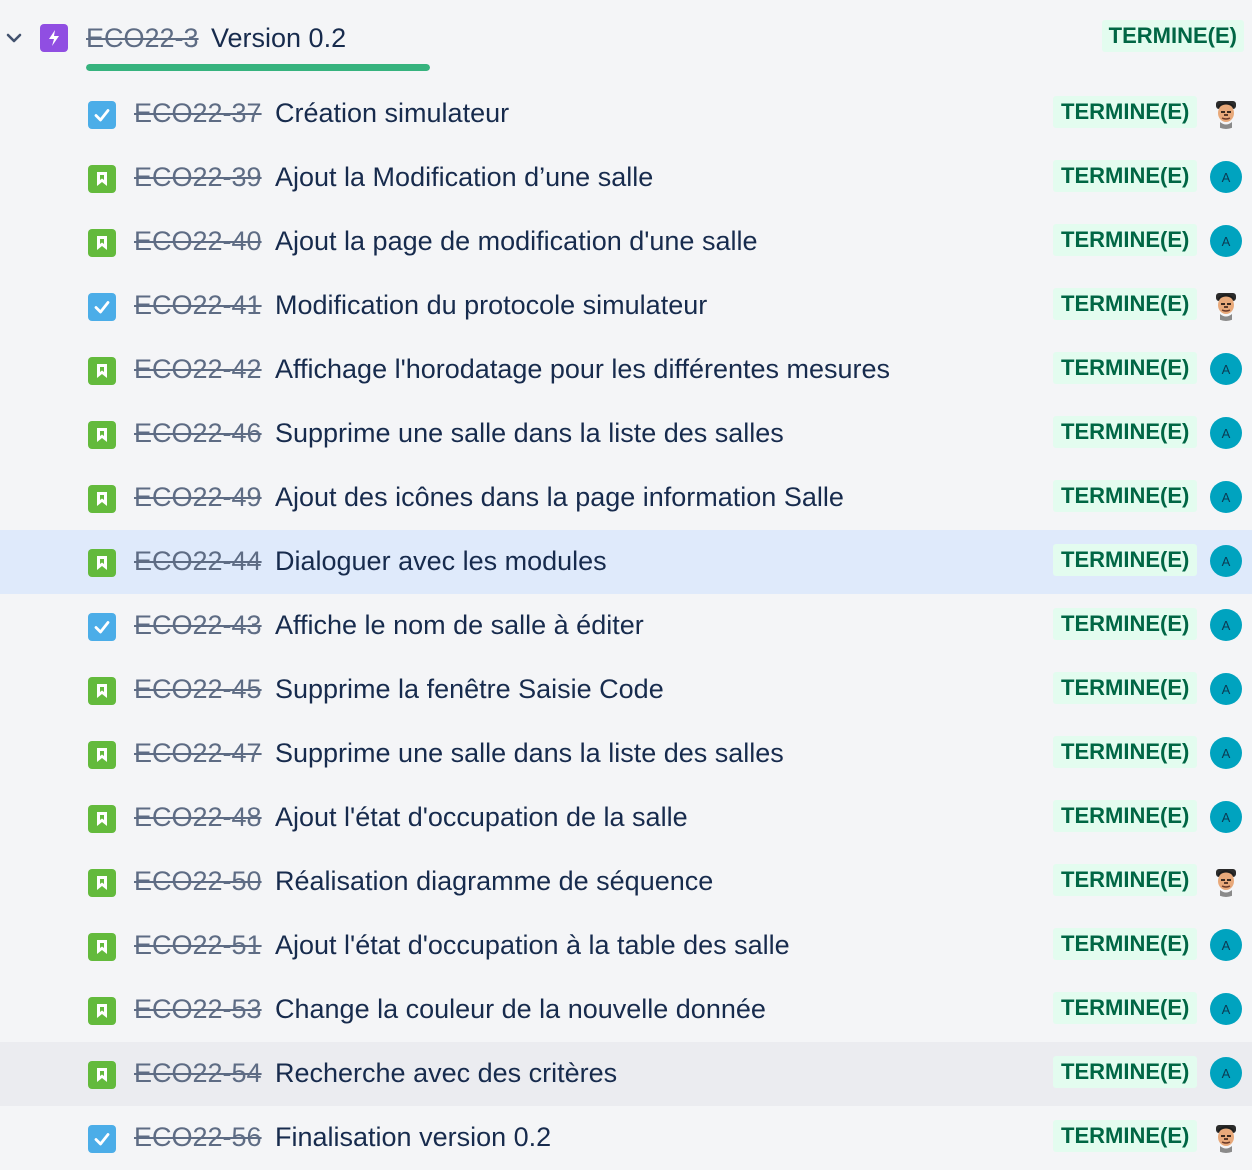 This screenshot has height=1170, width=1252. What do you see at coordinates (469, 689) in the screenshot?
I see `issue-summary: Supprime la fenêtre Saisie Code` at bounding box center [469, 689].